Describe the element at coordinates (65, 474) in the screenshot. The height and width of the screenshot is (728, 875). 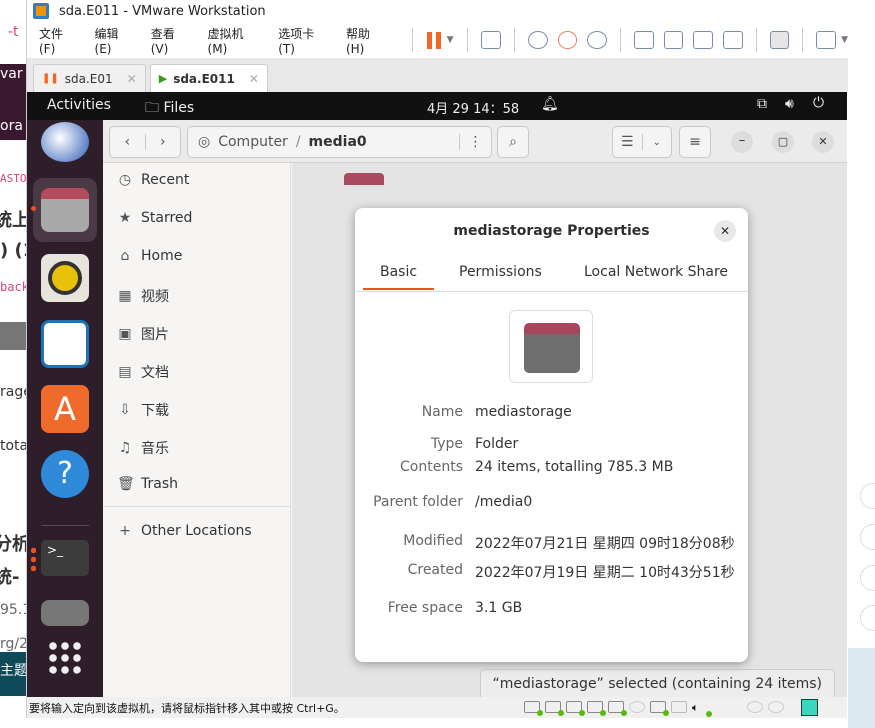
I see `help-icon: ?` at that location.